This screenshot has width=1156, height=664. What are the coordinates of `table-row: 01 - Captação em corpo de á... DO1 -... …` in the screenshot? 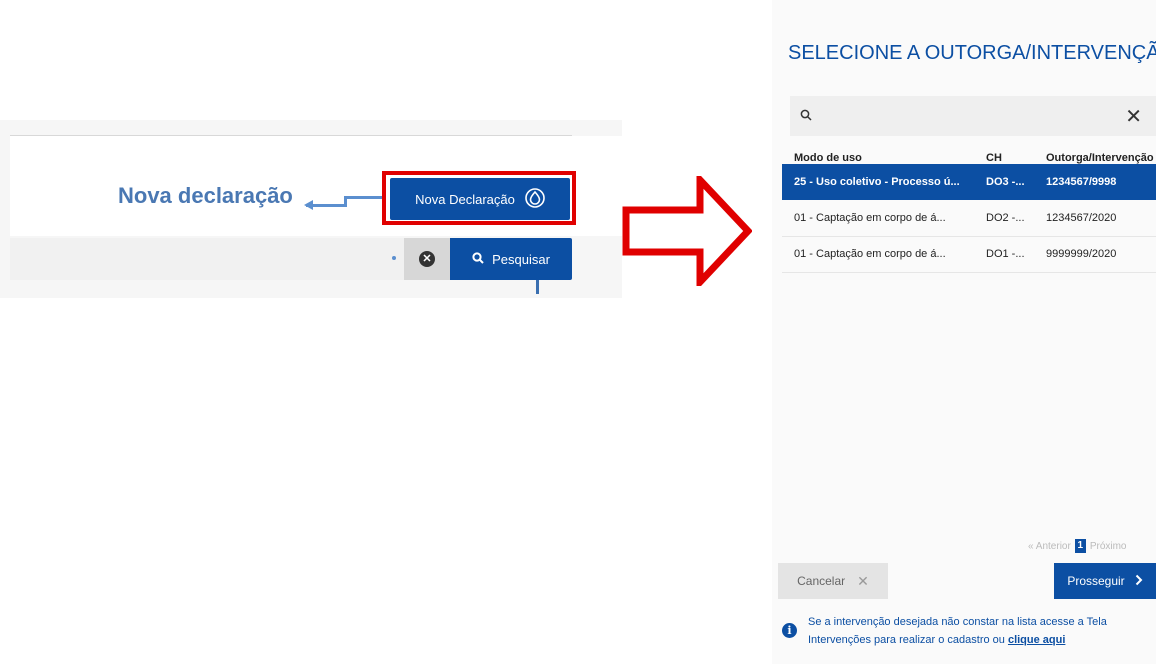 It's located at (969, 254).